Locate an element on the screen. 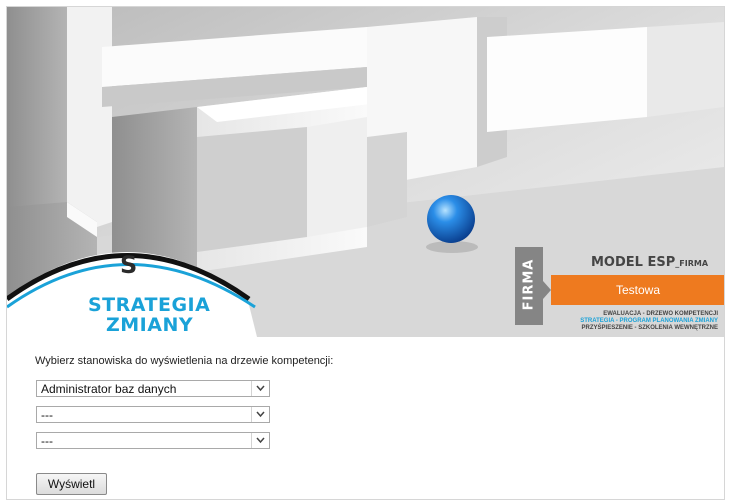  position-select-2-value: --- is located at coordinates (47, 415).